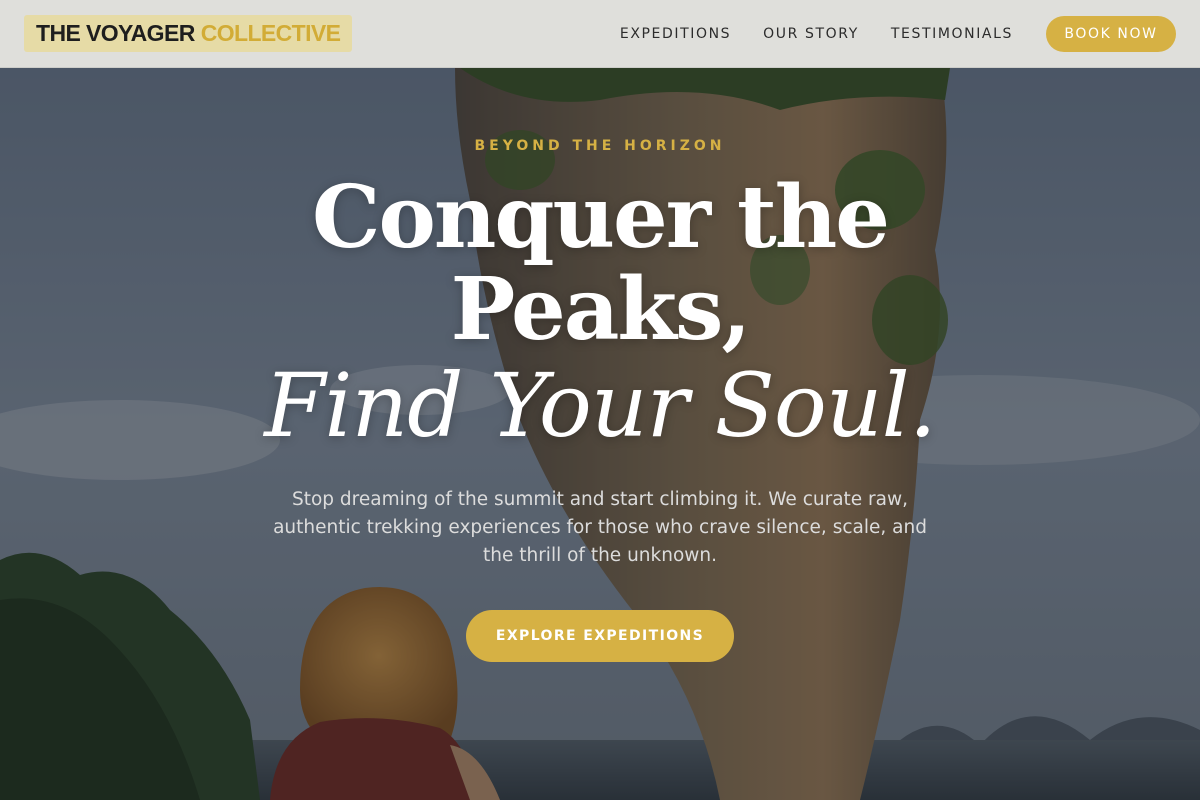 This screenshot has height=800, width=1200. I want to click on nav-link-our-story: OUR STORY, so click(811, 34).